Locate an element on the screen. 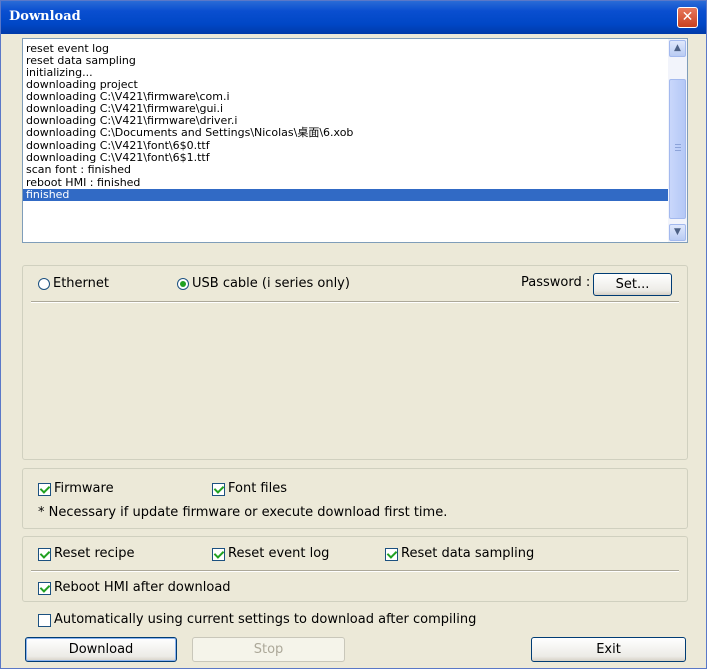  reboot-hmi-checkbox is located at coordinates (44, 588).